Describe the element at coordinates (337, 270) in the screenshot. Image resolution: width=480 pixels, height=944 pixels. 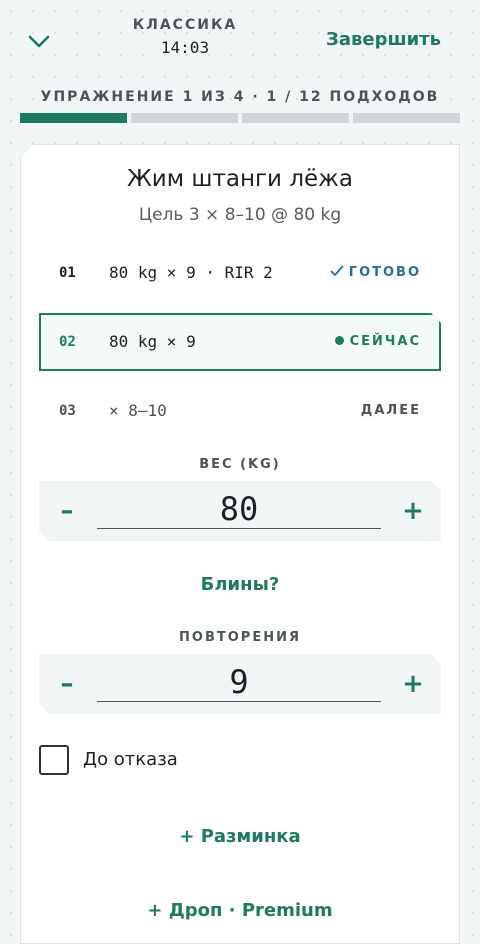
I see `check-icon` at that location.